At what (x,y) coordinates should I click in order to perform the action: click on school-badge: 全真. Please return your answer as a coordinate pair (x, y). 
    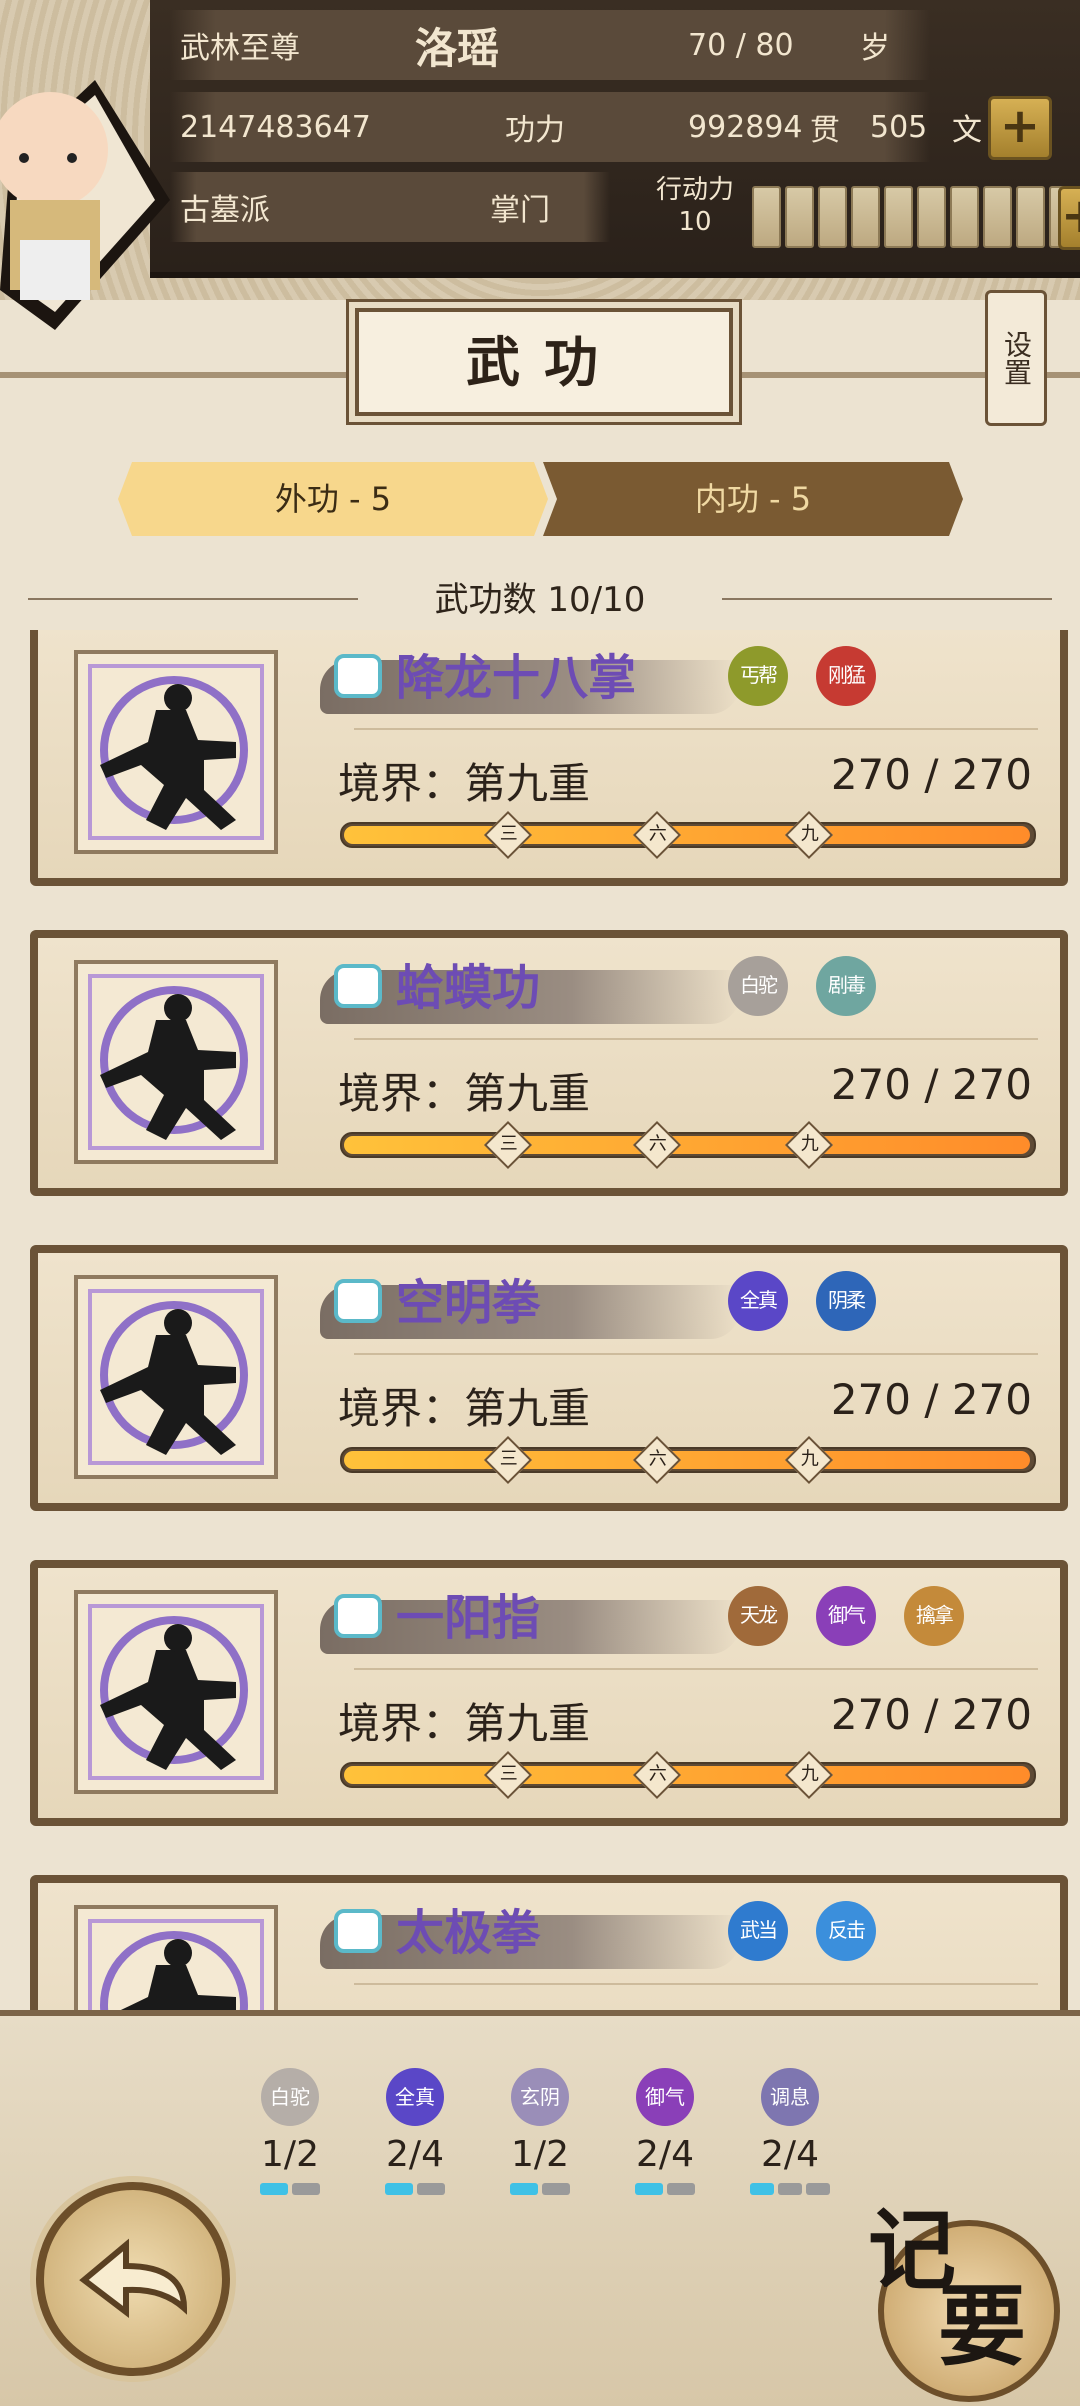
    Looking at the image, I should click on (415, 2097).